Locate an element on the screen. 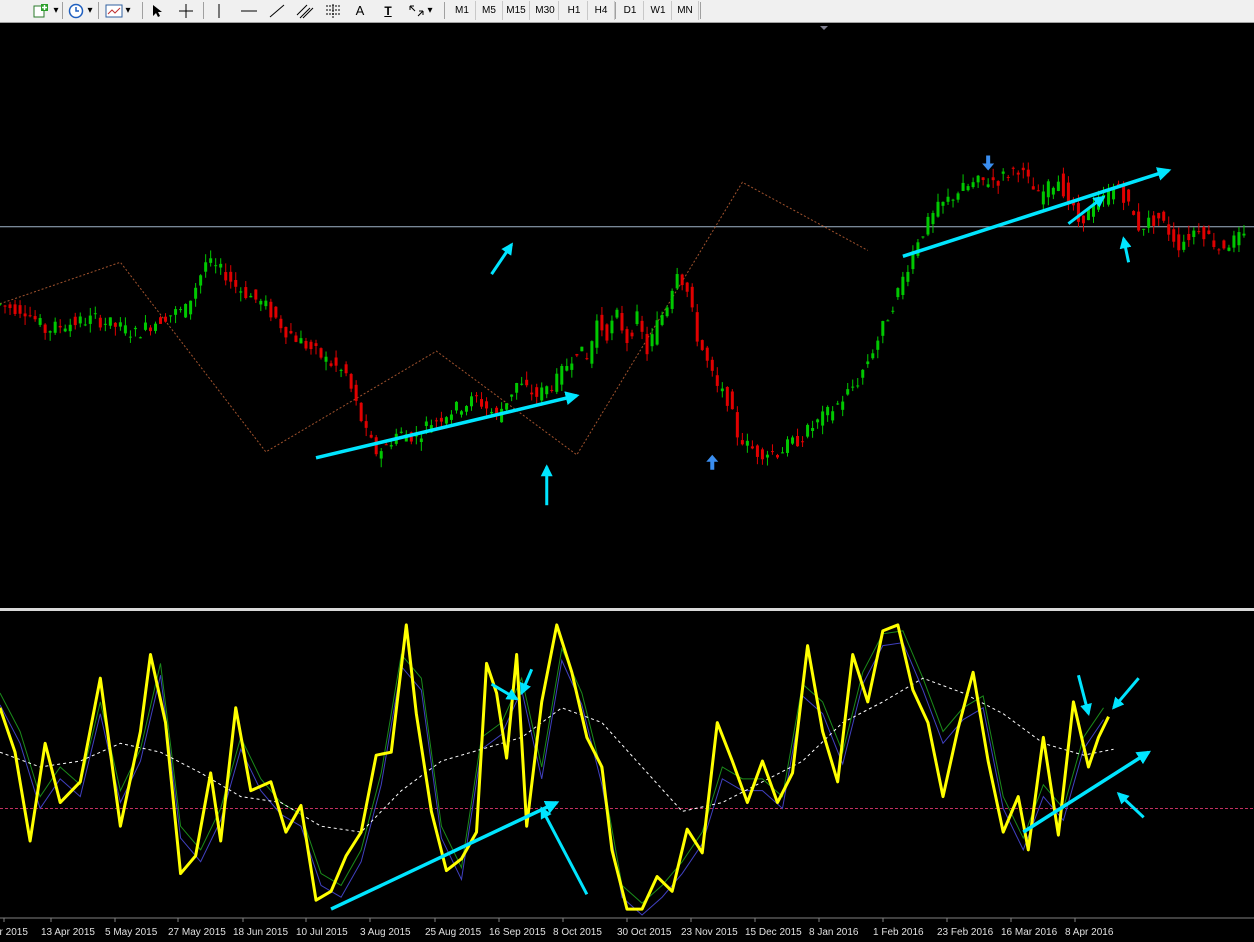 The width and height of the screenshot is (1254, 942). text-button: A is located at coordinates (360, 10).